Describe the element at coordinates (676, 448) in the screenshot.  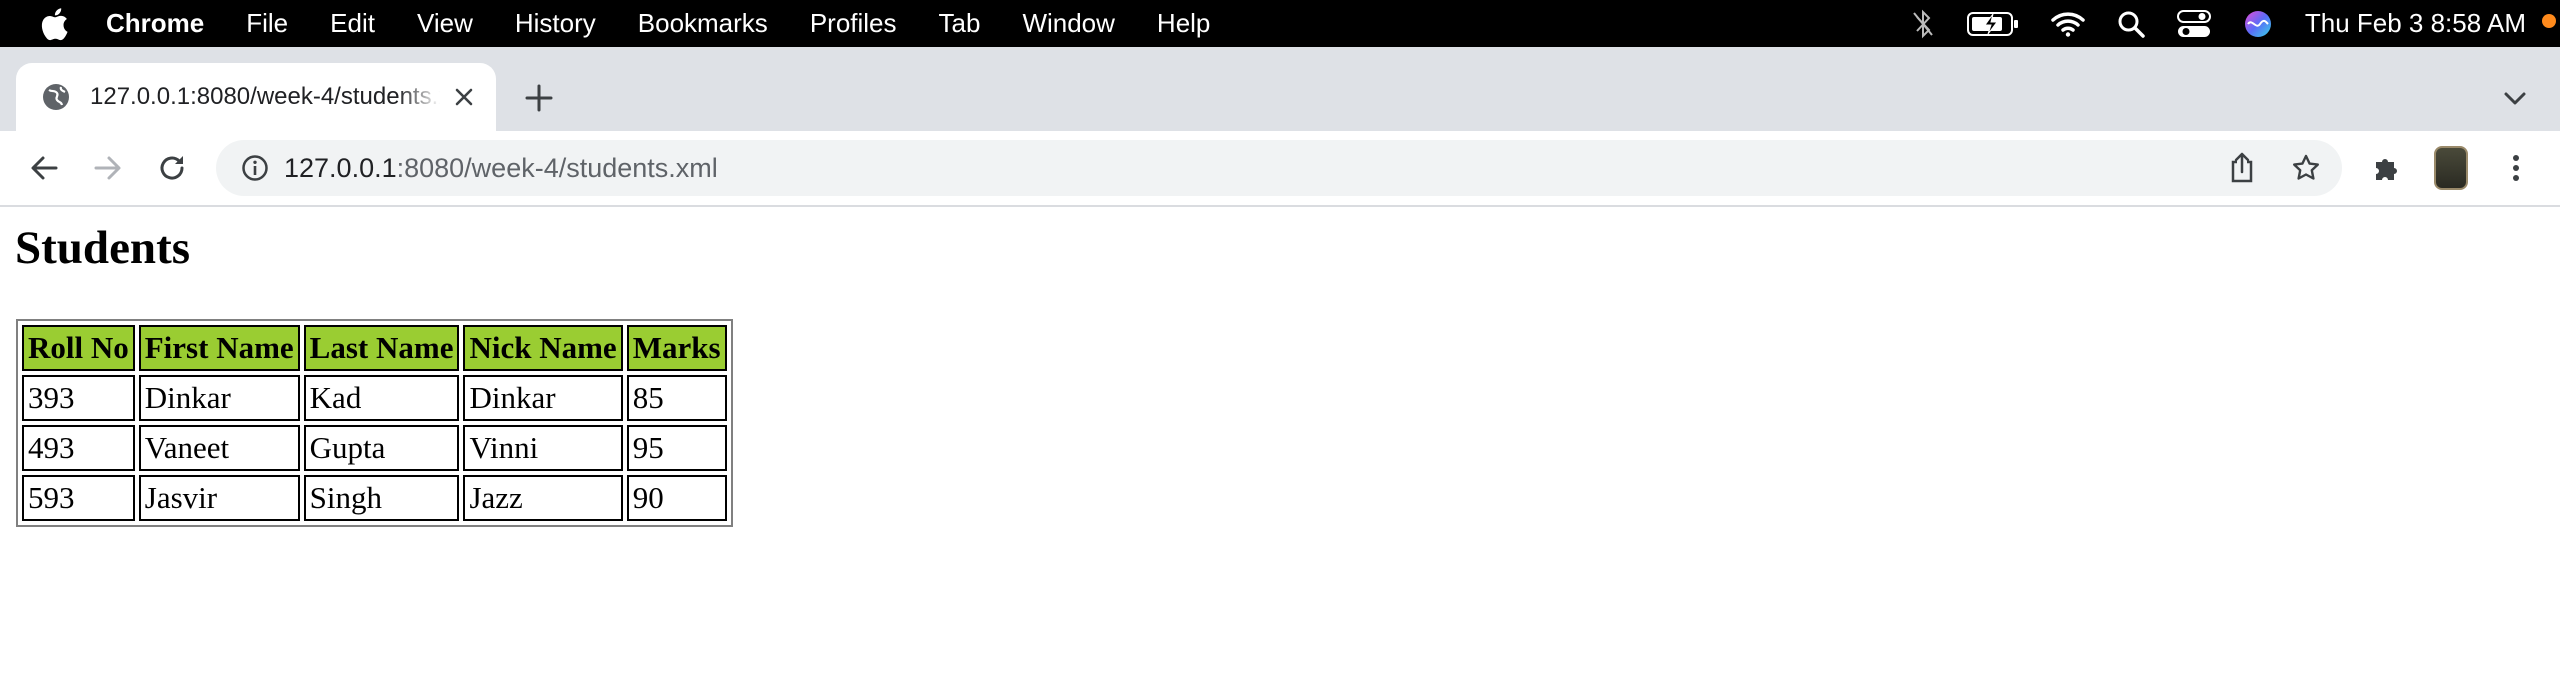
I see `cell-marks: 95` at that location.